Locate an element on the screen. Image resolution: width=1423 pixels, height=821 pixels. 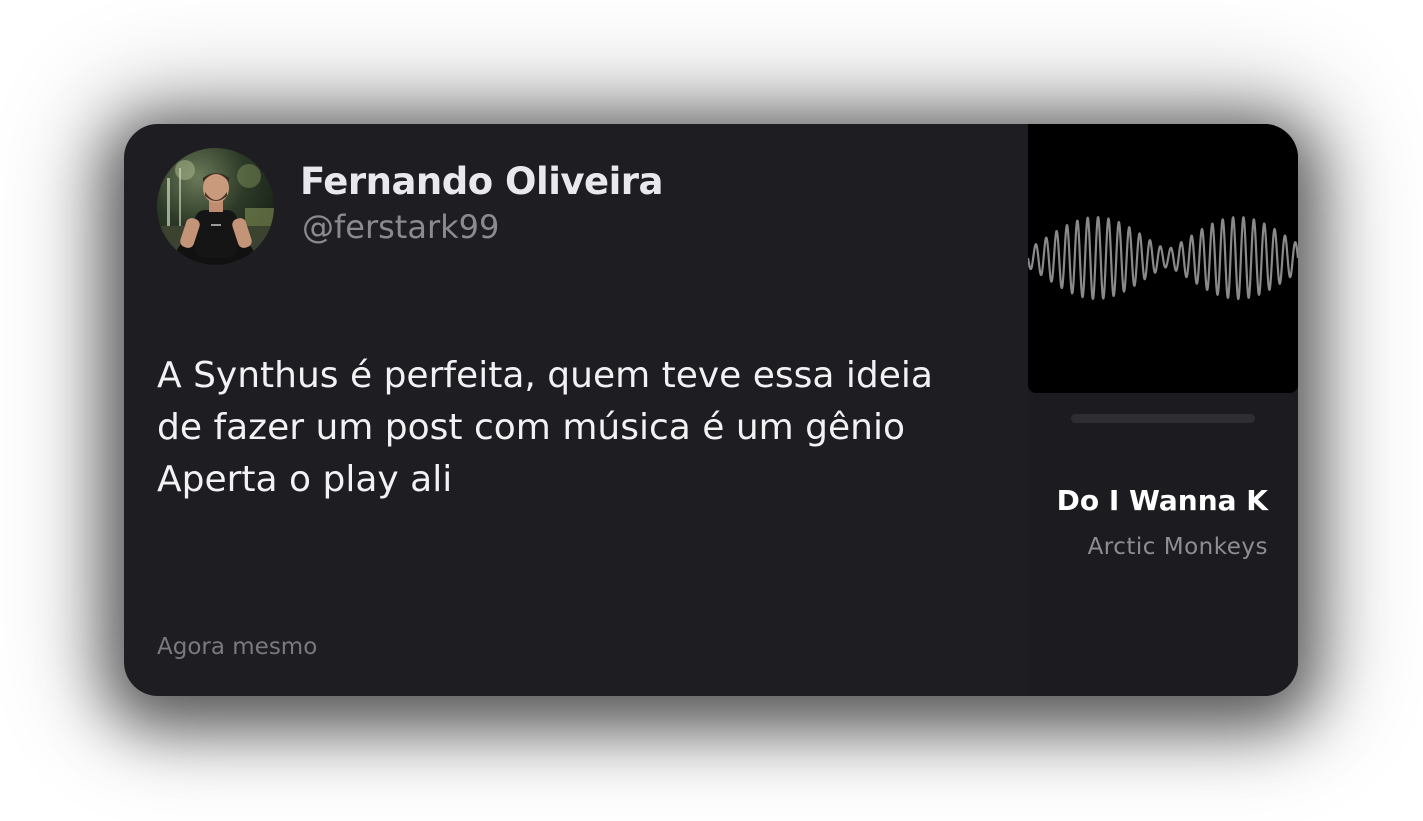
progress-bar is located at coordinates (1163, 418).